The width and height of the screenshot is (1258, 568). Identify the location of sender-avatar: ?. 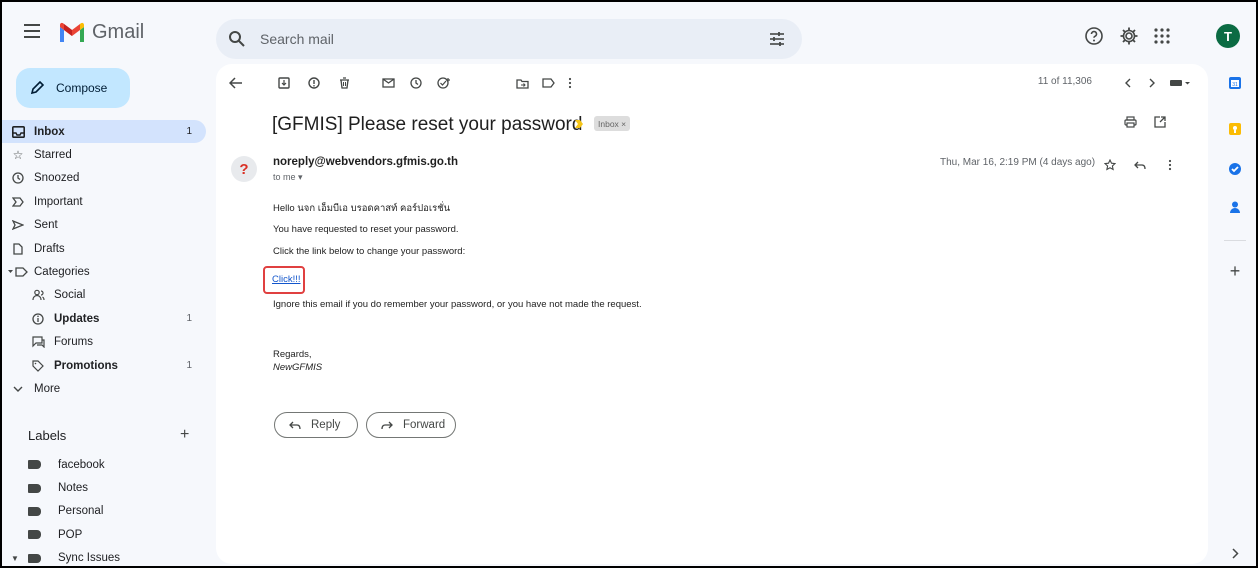
(244, 169).